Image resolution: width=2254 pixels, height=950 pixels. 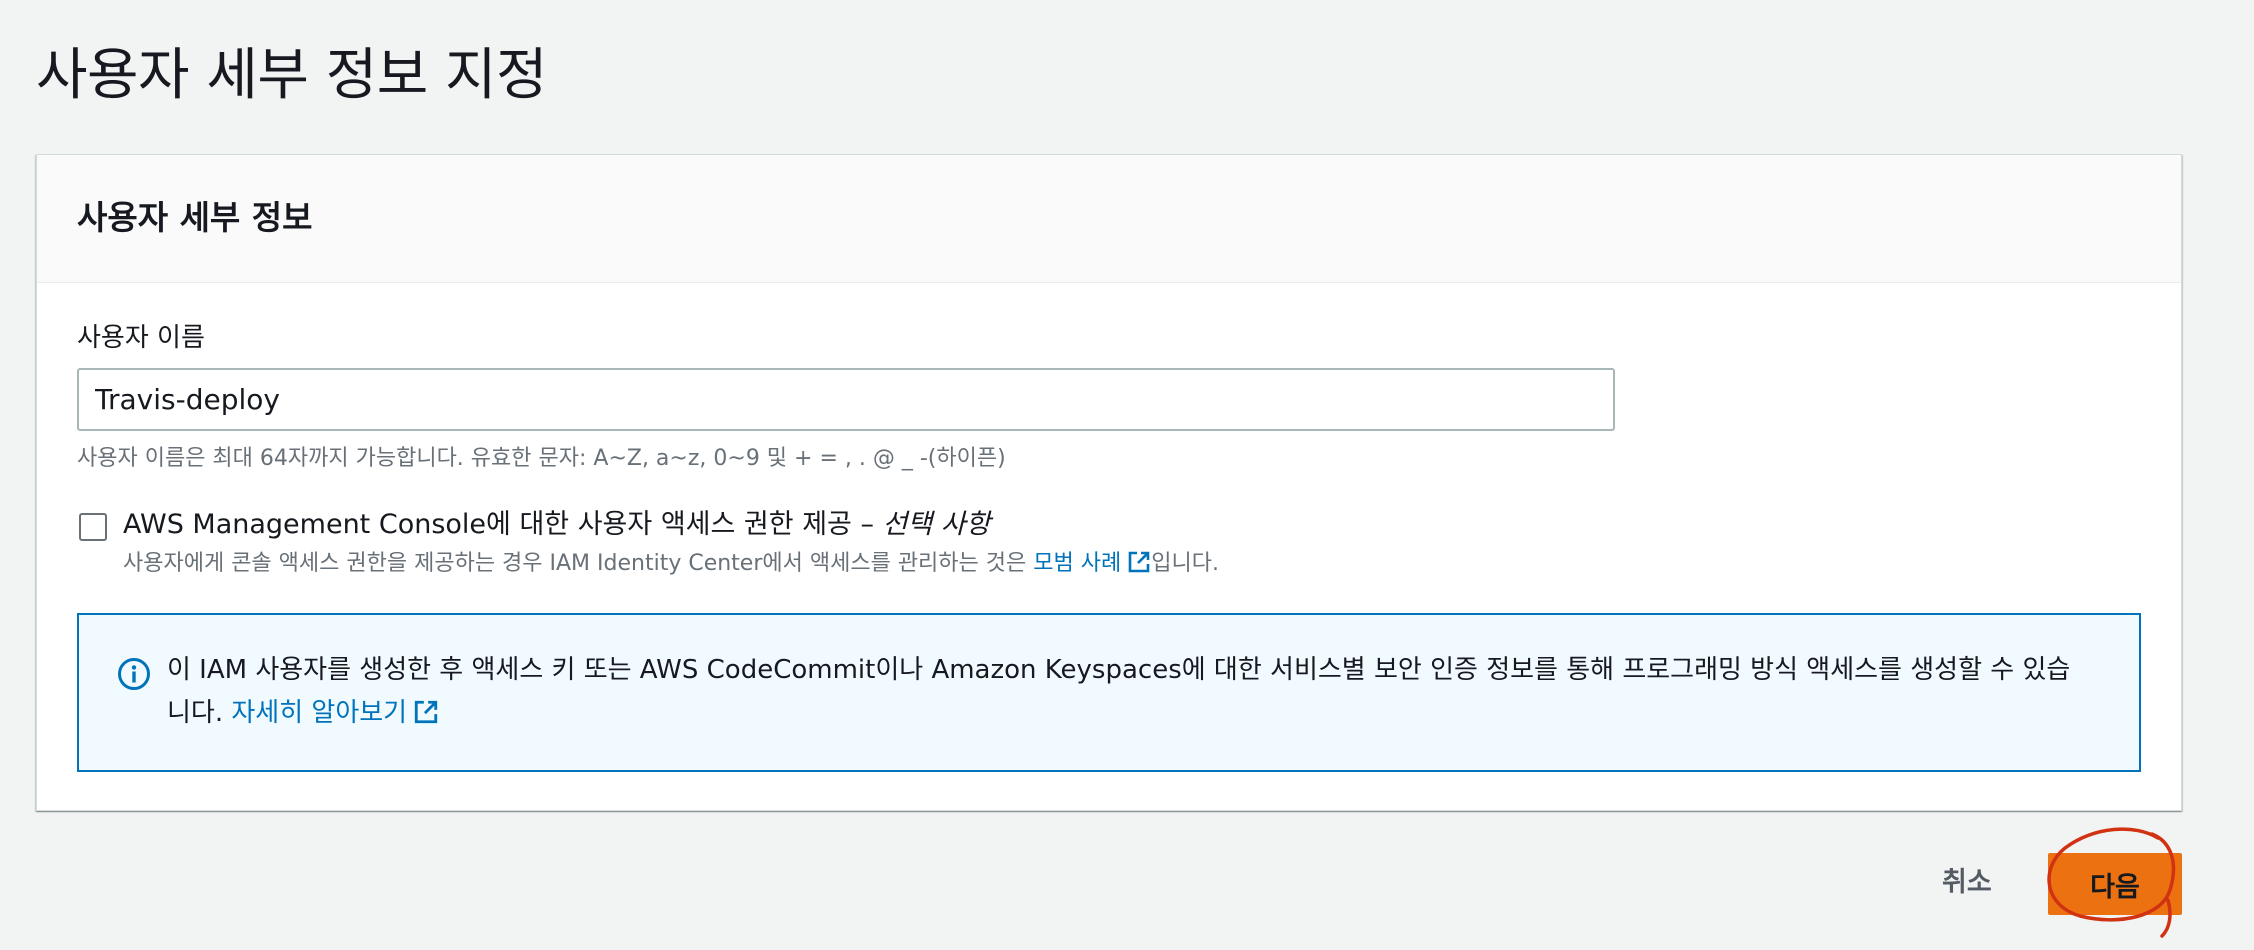 What do you see at coordinates (2115, 884) in the screenshot?
I see `next-button: 다음` at bounding box center [2115, 884].